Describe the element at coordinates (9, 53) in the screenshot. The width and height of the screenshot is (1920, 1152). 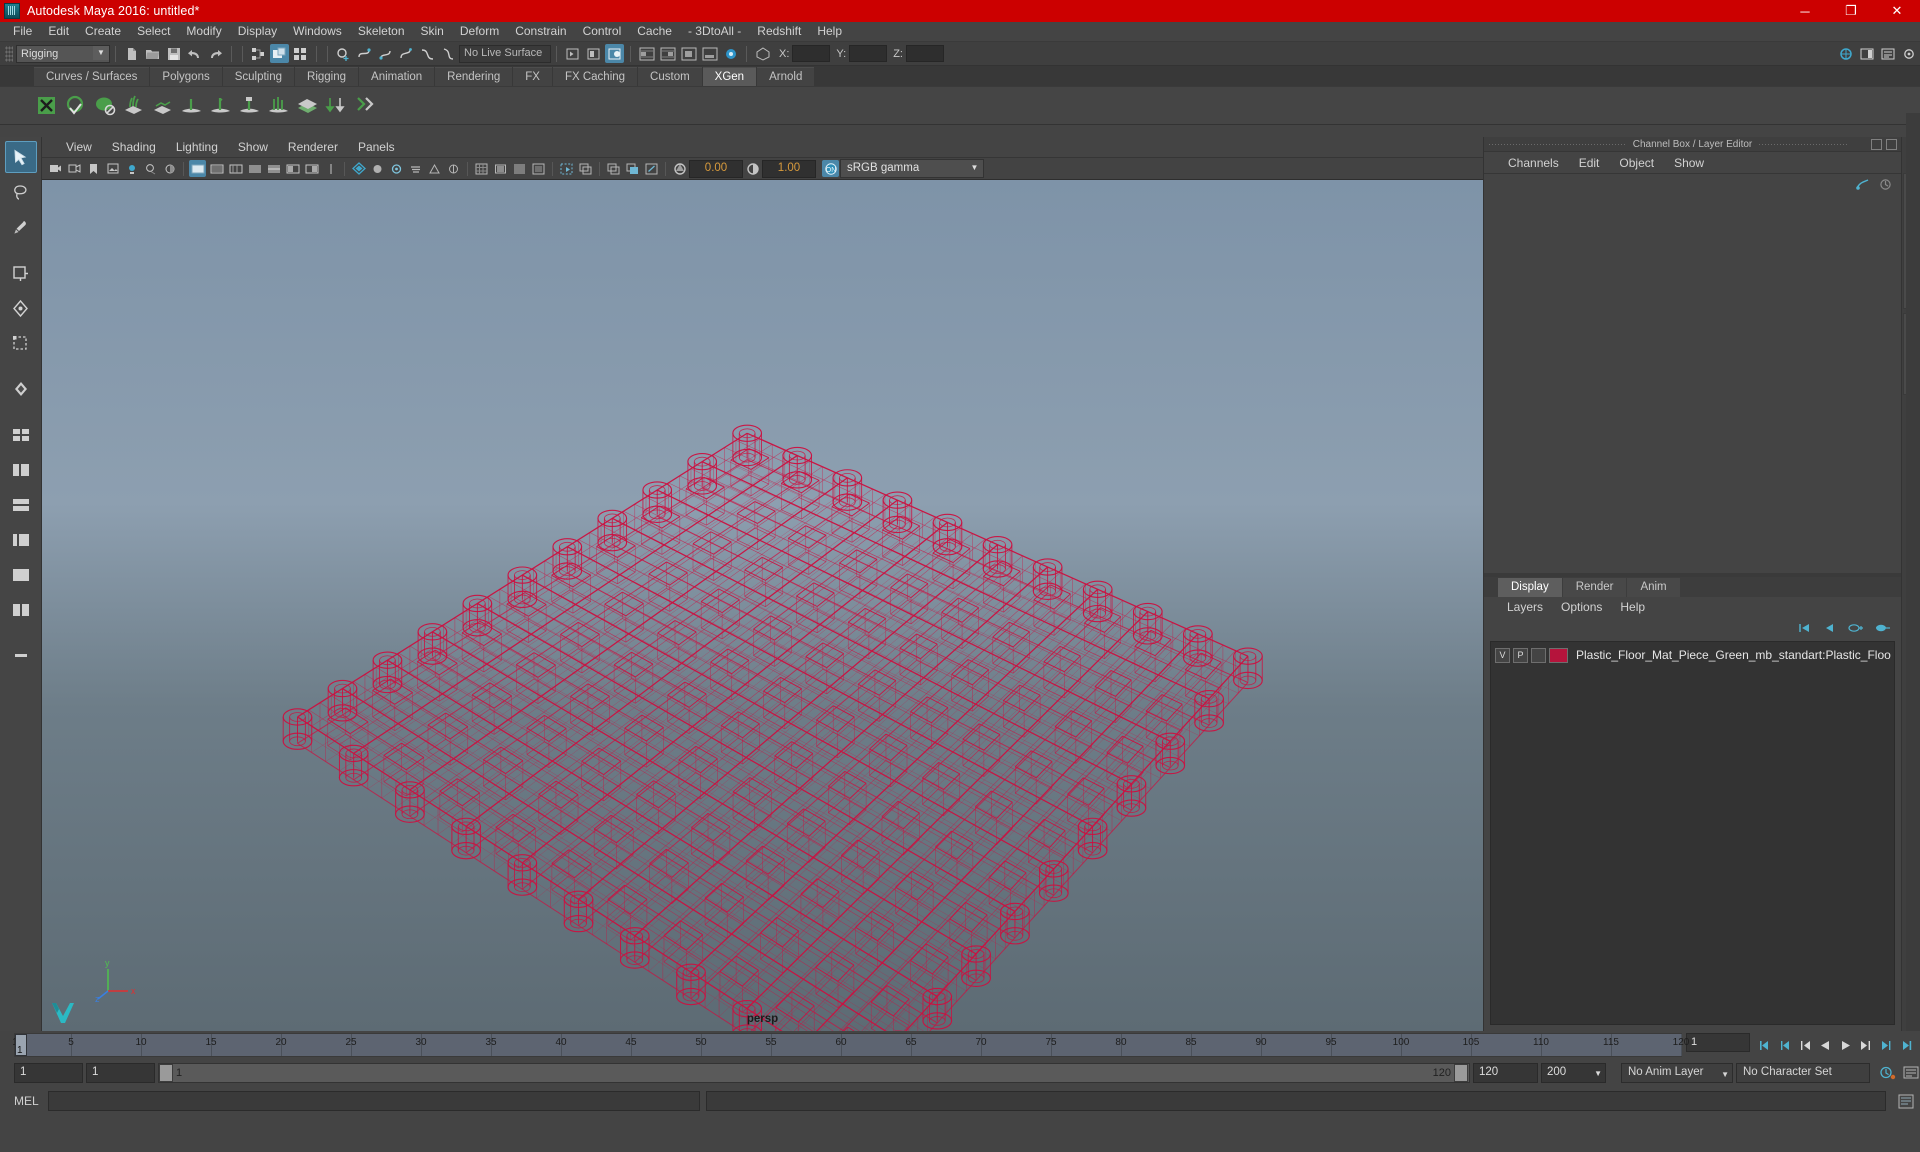
I see `toolbar-grip` at that location.